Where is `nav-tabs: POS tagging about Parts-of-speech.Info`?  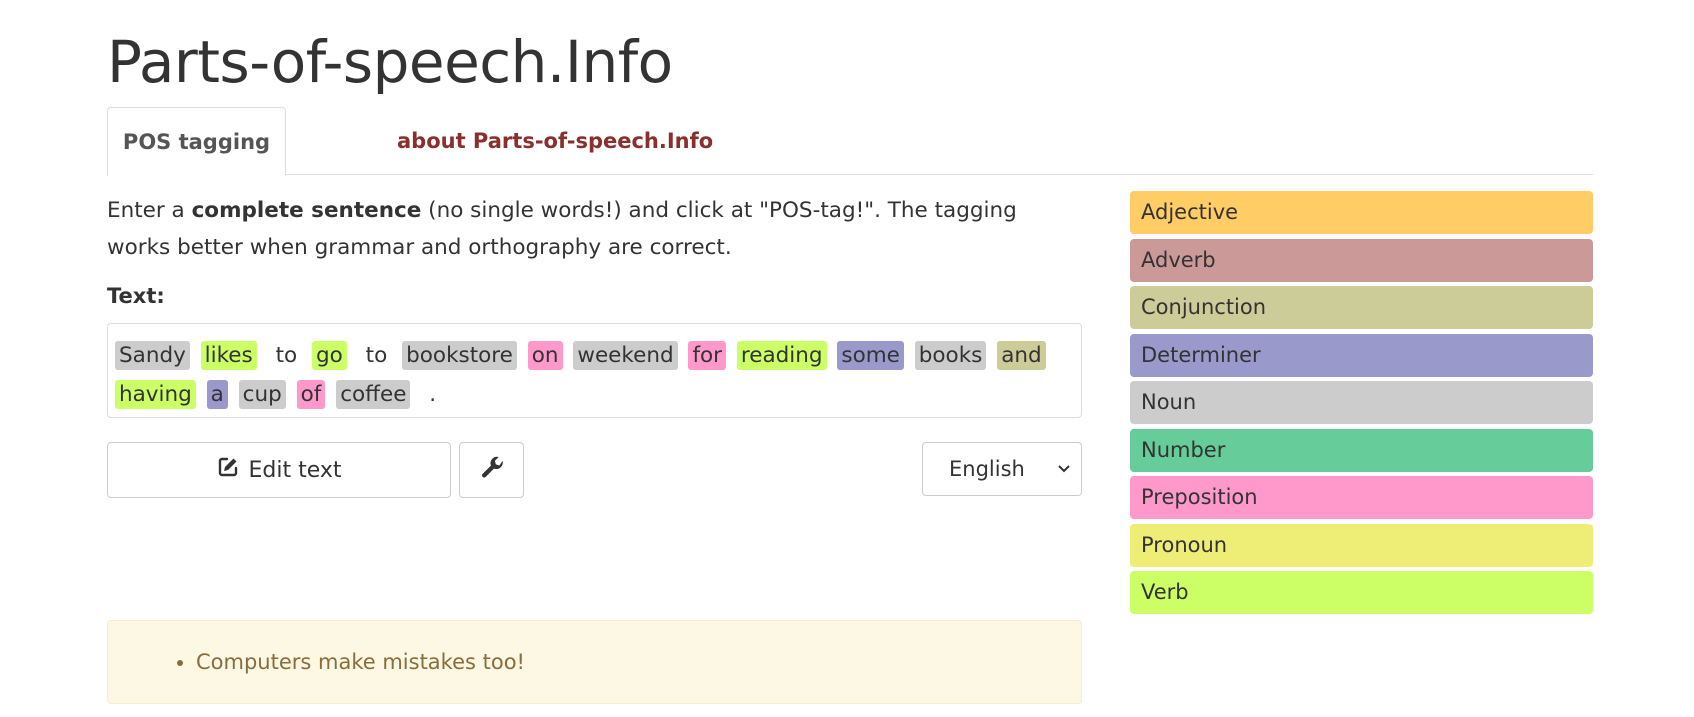
nav-tabs: POS tagging about Parts-of-speech.Info is located at coordinates (850, 141).